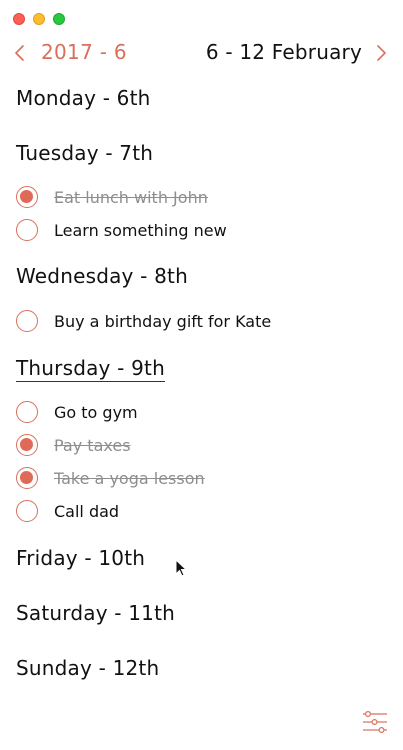  I want to click on task-text: Eat lunch with John, so click(131, 197).